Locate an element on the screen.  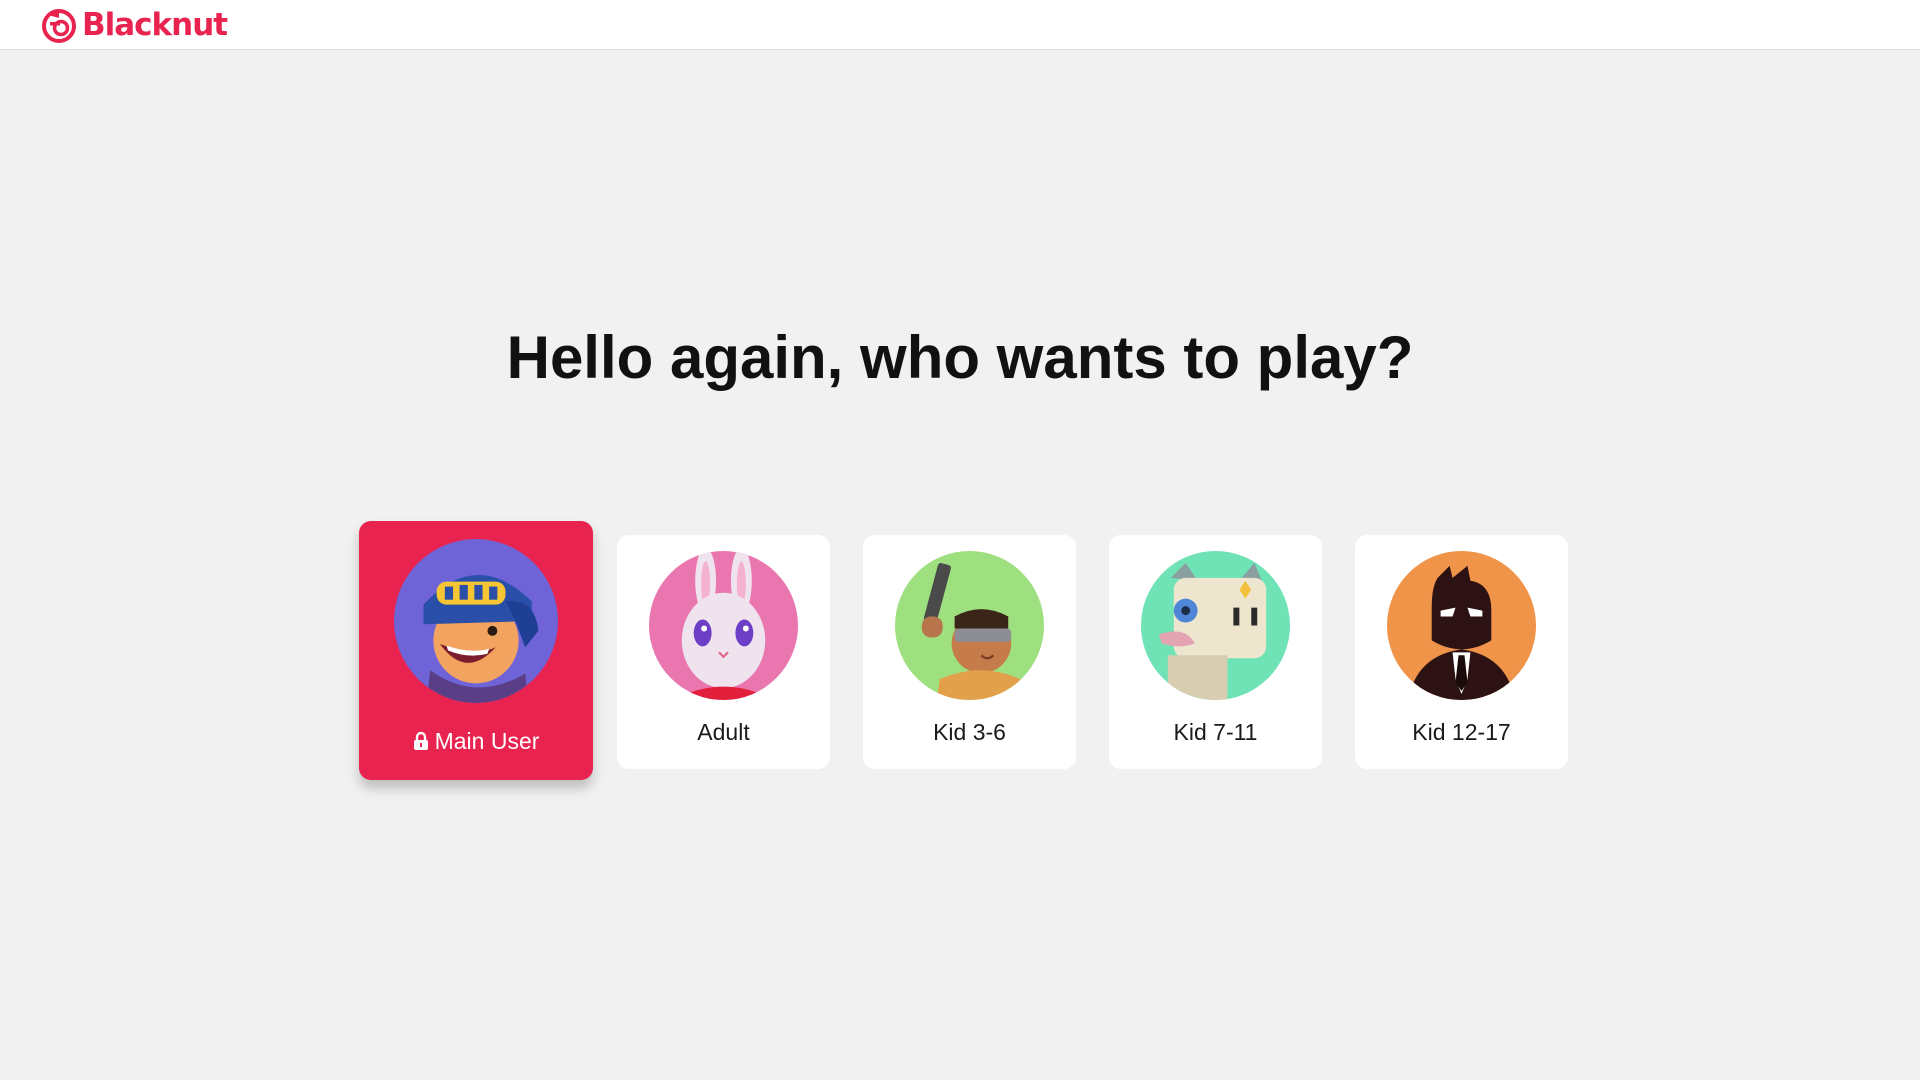
profile-name: Kid 7-11 is located at coordinates (1215, 732).